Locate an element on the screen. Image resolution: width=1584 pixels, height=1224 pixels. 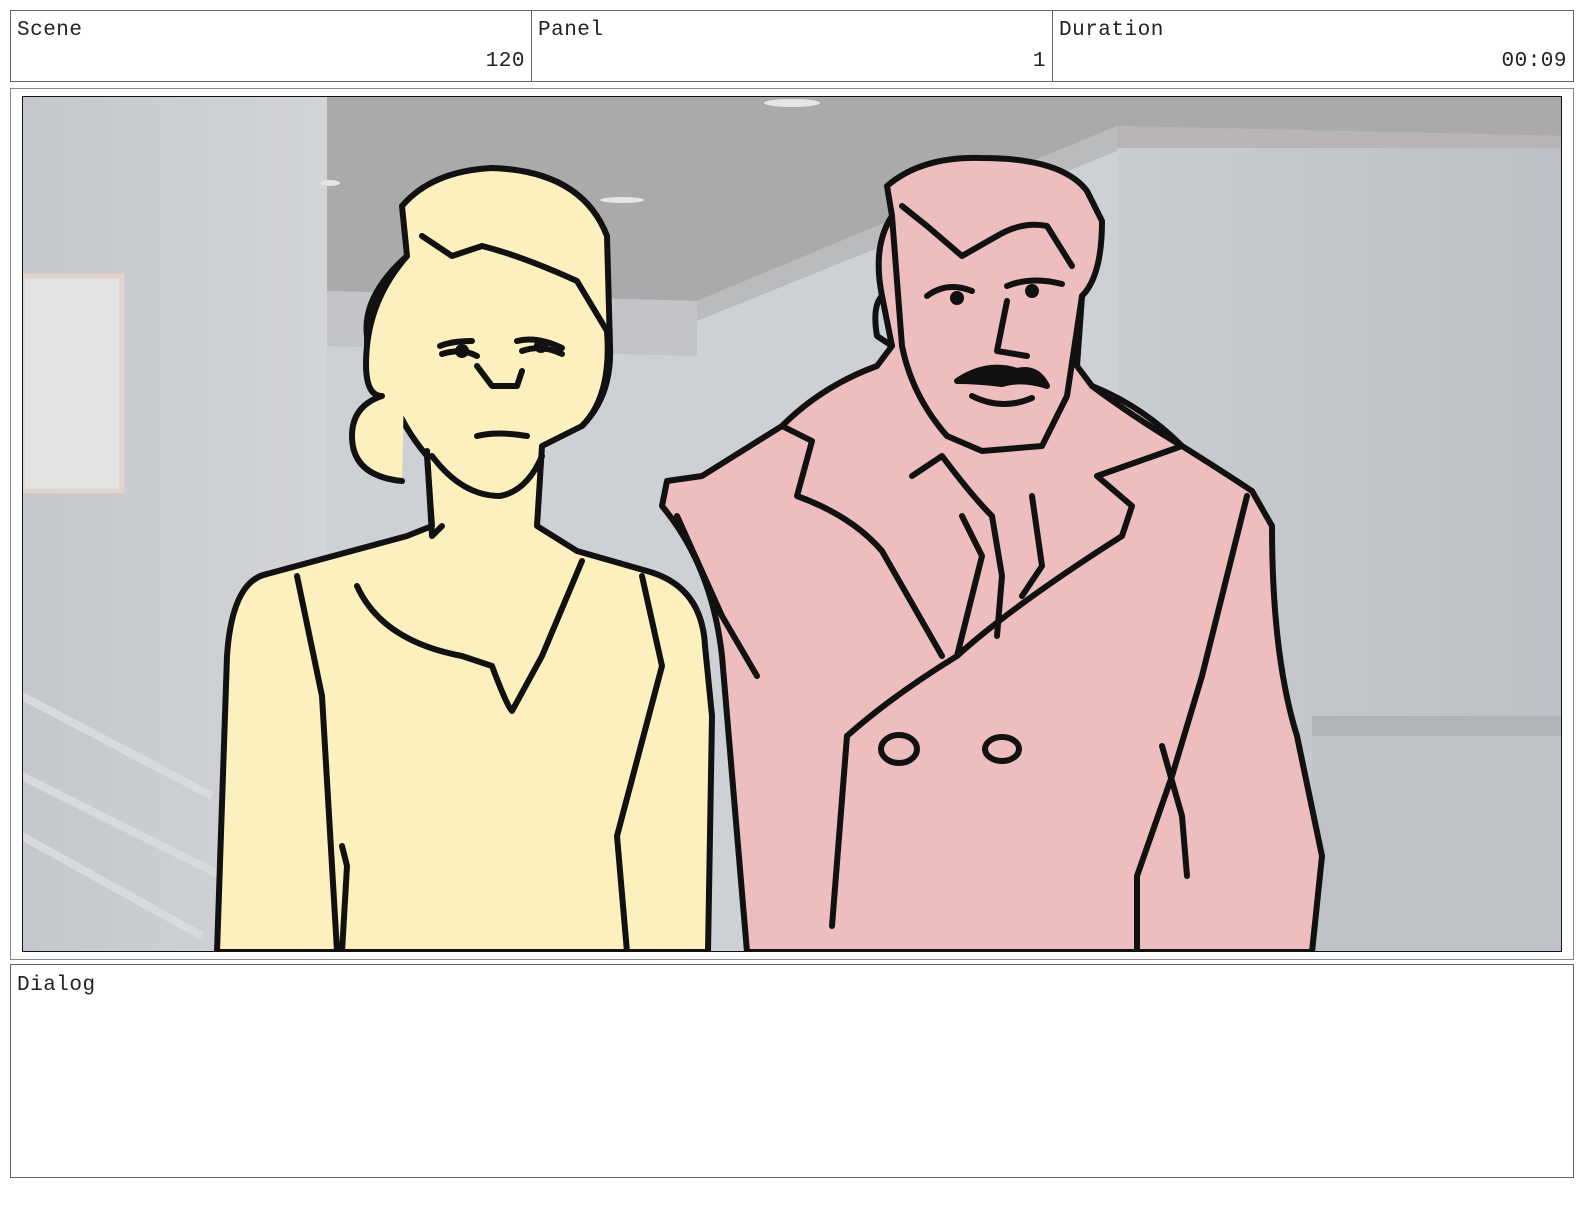
scene-label: Scene is located at coordinates (50, 30).